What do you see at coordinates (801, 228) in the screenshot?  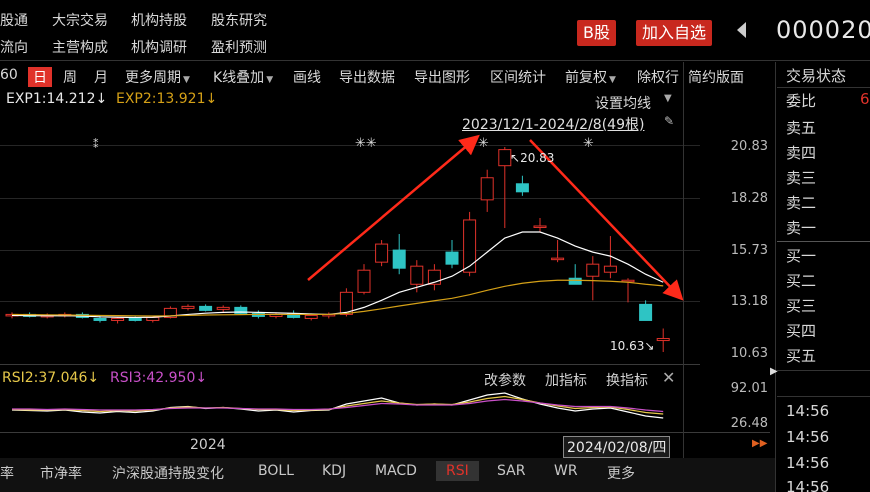 I see `sell-level-1: 卖一` at bounding box center [801, 228].